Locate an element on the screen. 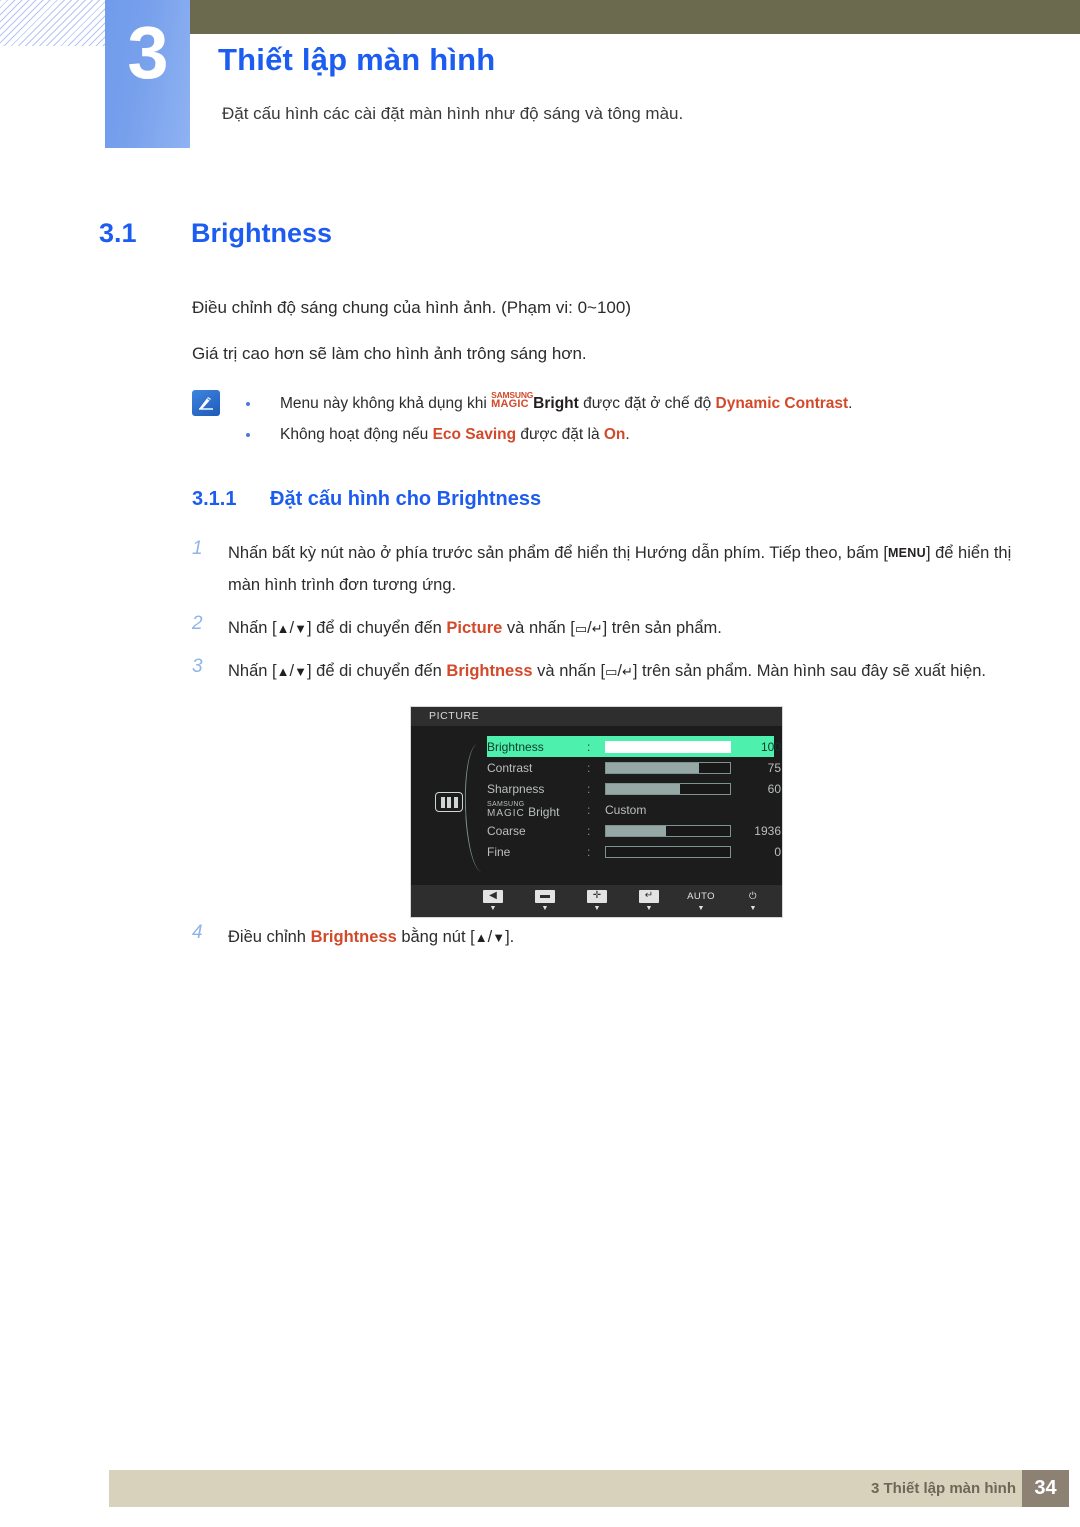 The image size is (1080, 1527). step-number: 2 is located at coordinates (197, 623).